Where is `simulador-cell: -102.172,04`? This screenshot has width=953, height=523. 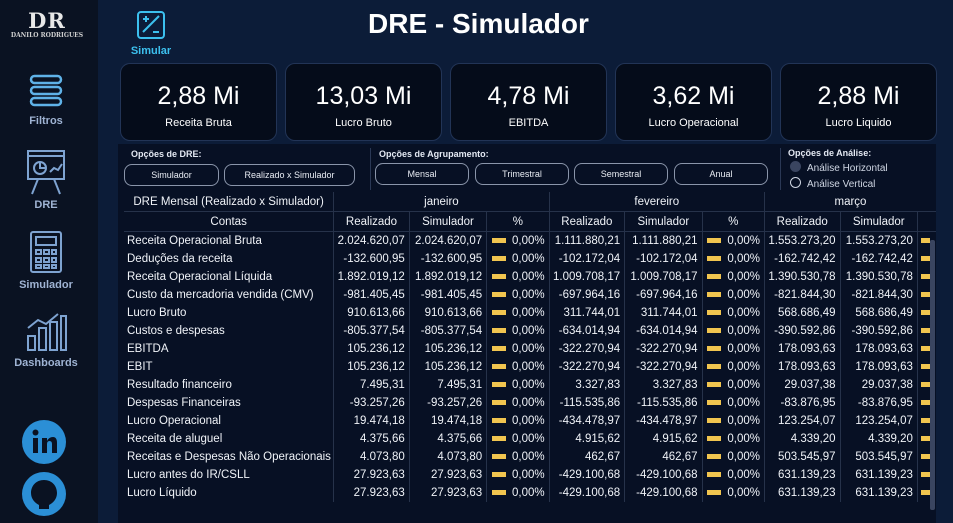 simulador-cell: -102.172,04 is located at coordinates (663, 259).